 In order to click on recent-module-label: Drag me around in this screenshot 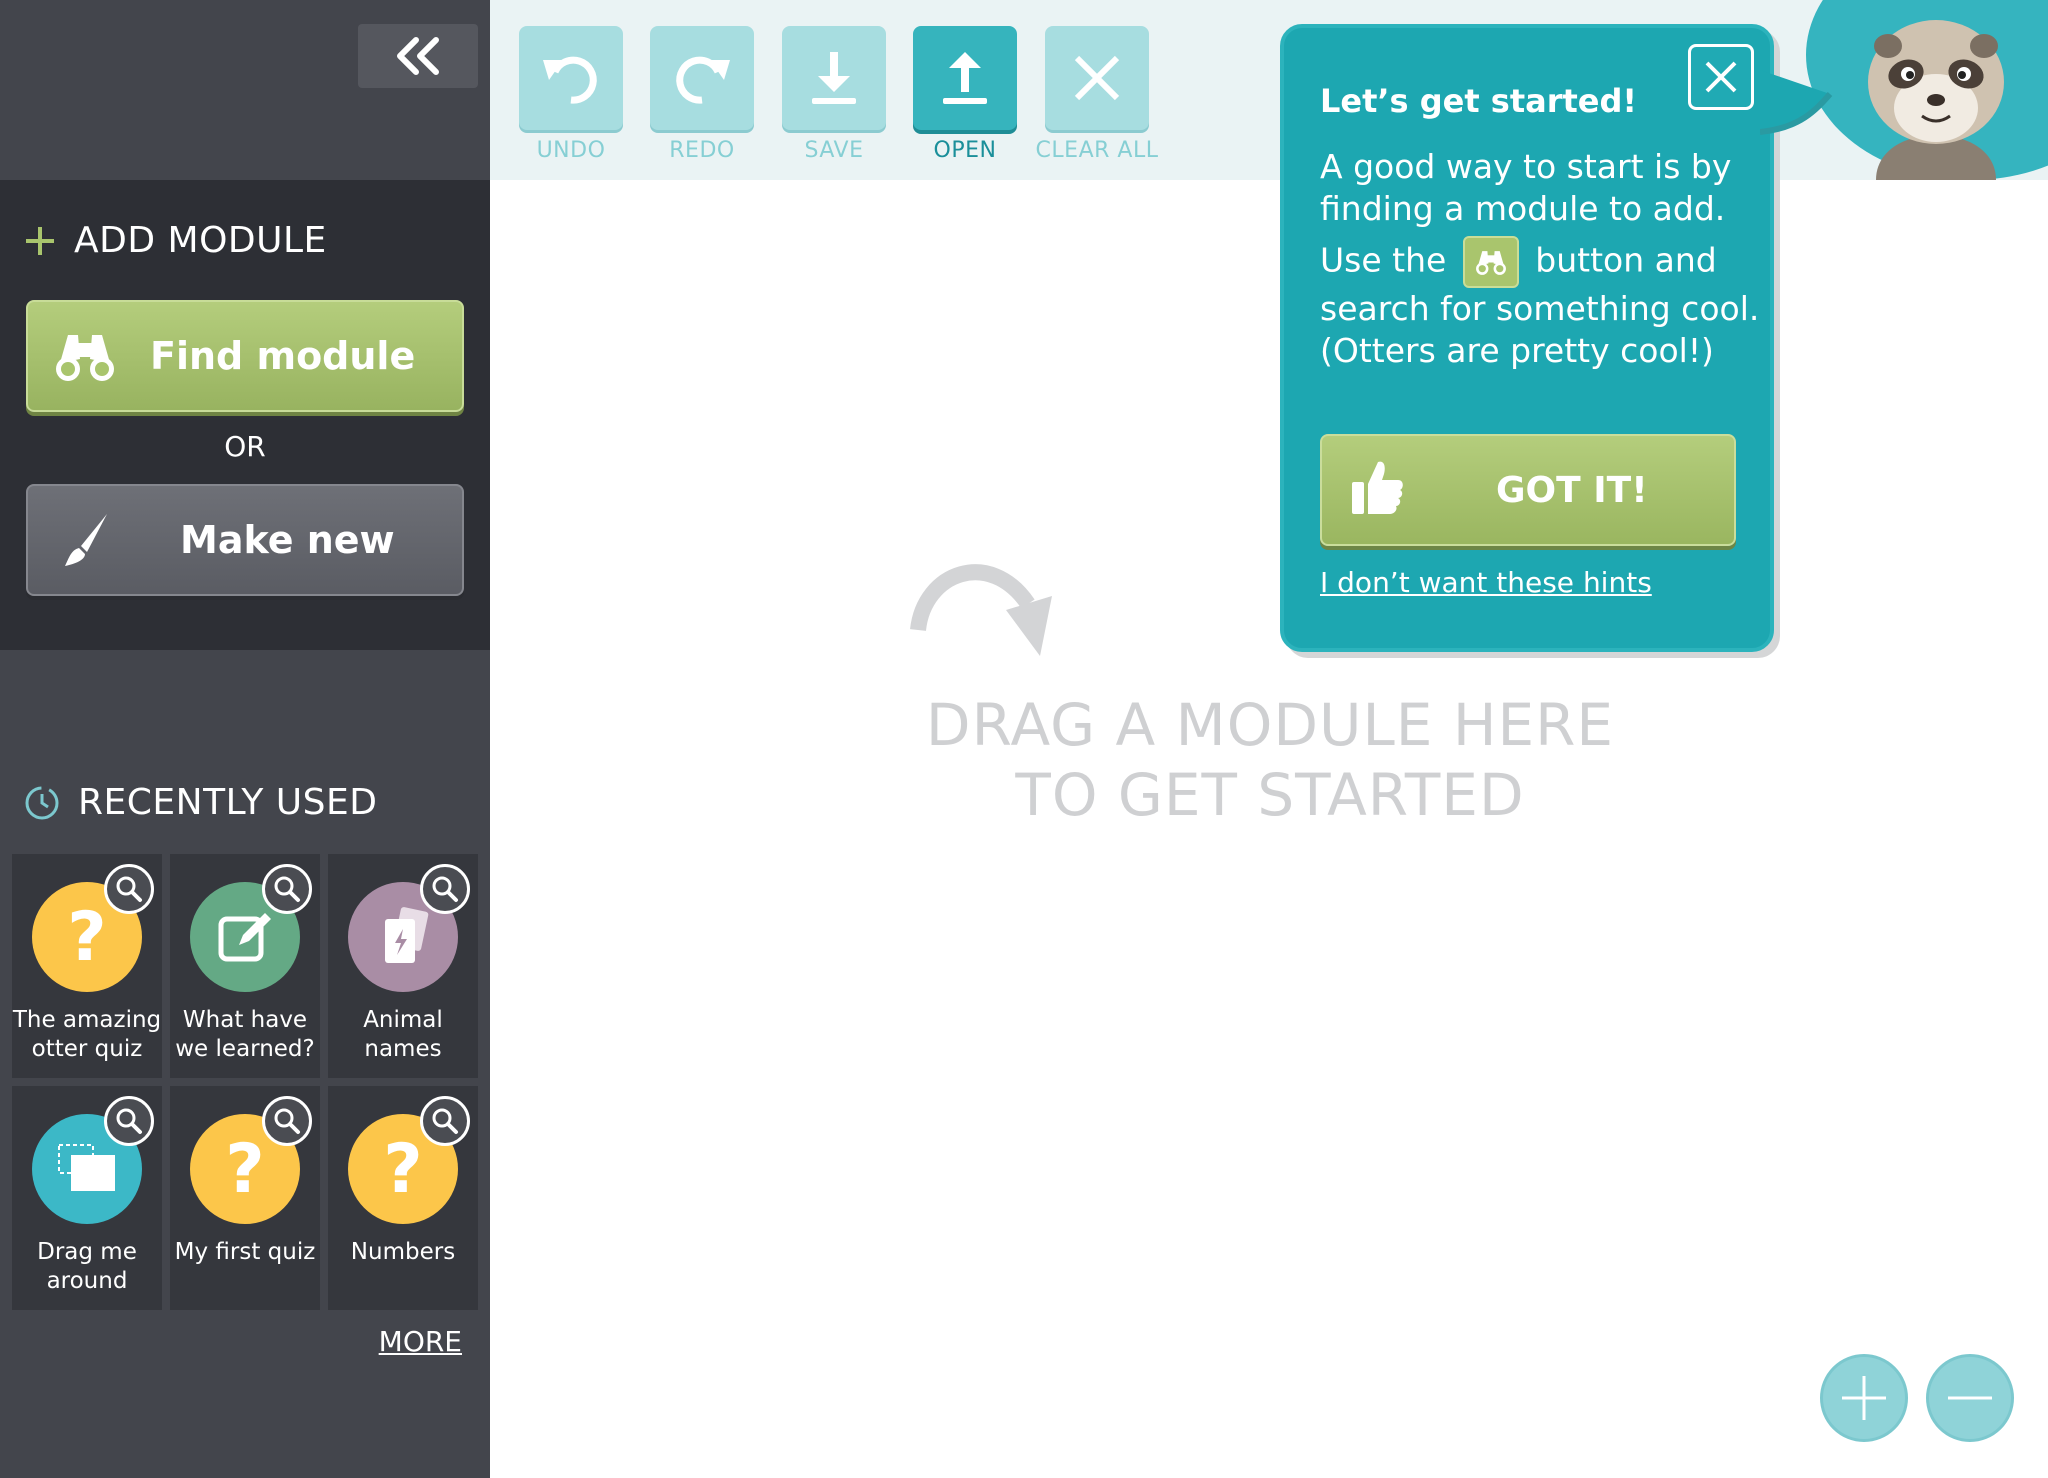, I will do `click(87, 1266)`.